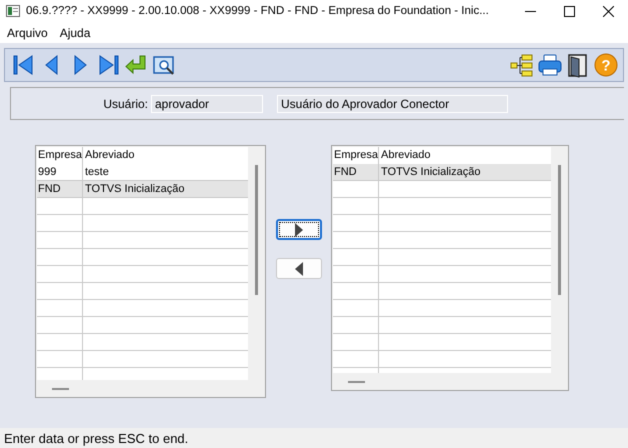 The width and height of the screenshot is (628, 448). I want to click on left-triangle-icon, so click(299, 269).